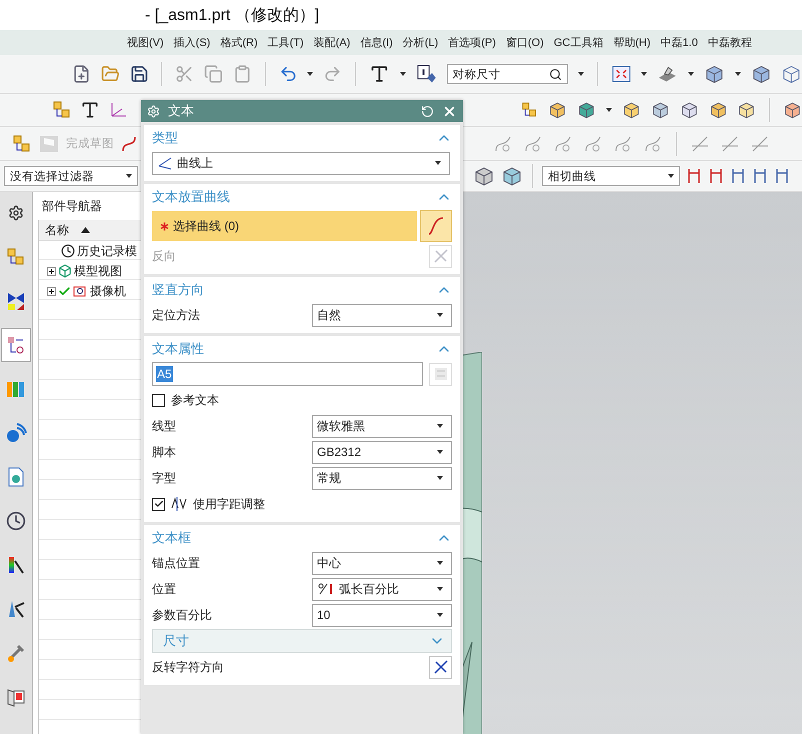 The width and height of the screenshot is (802, 734). Describe the element at coordinates (288, 74) in the screenshot. I see `undo-icon` at that location.